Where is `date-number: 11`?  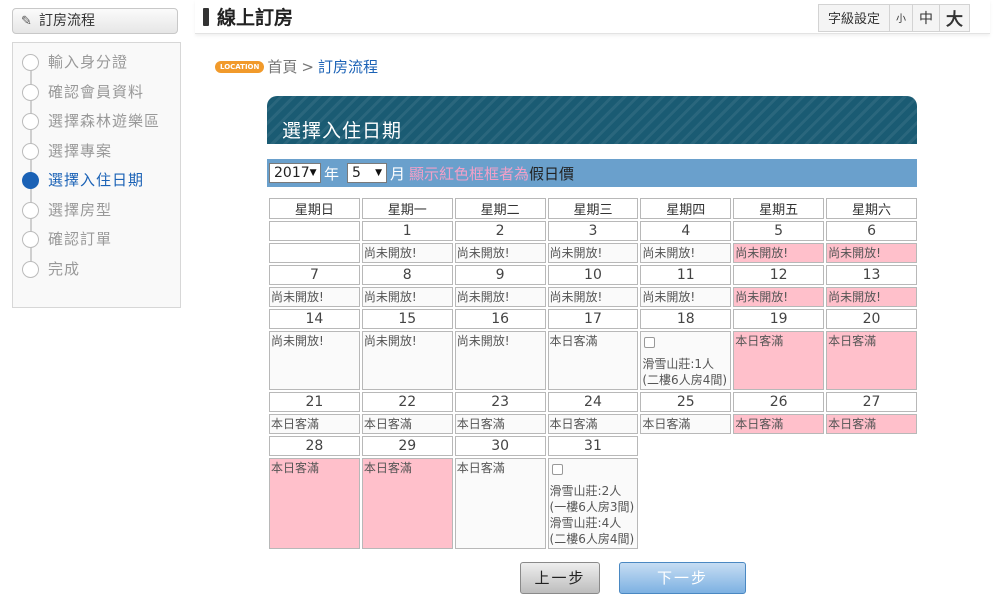
date-number: 11 is located at coordinates (686, 275).